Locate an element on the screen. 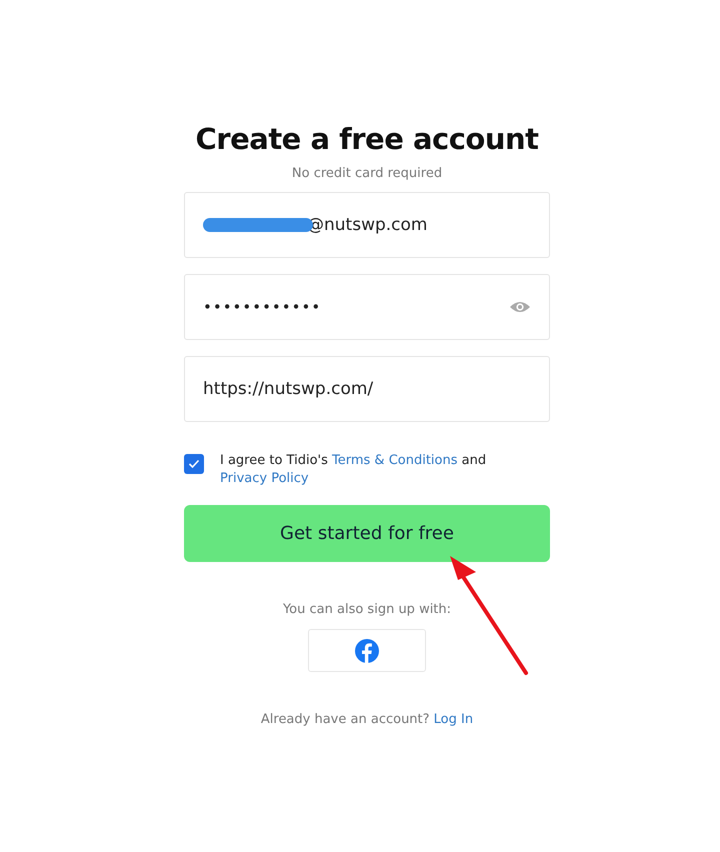  subtitle: No credit card required is located at coordinates (367, 173).